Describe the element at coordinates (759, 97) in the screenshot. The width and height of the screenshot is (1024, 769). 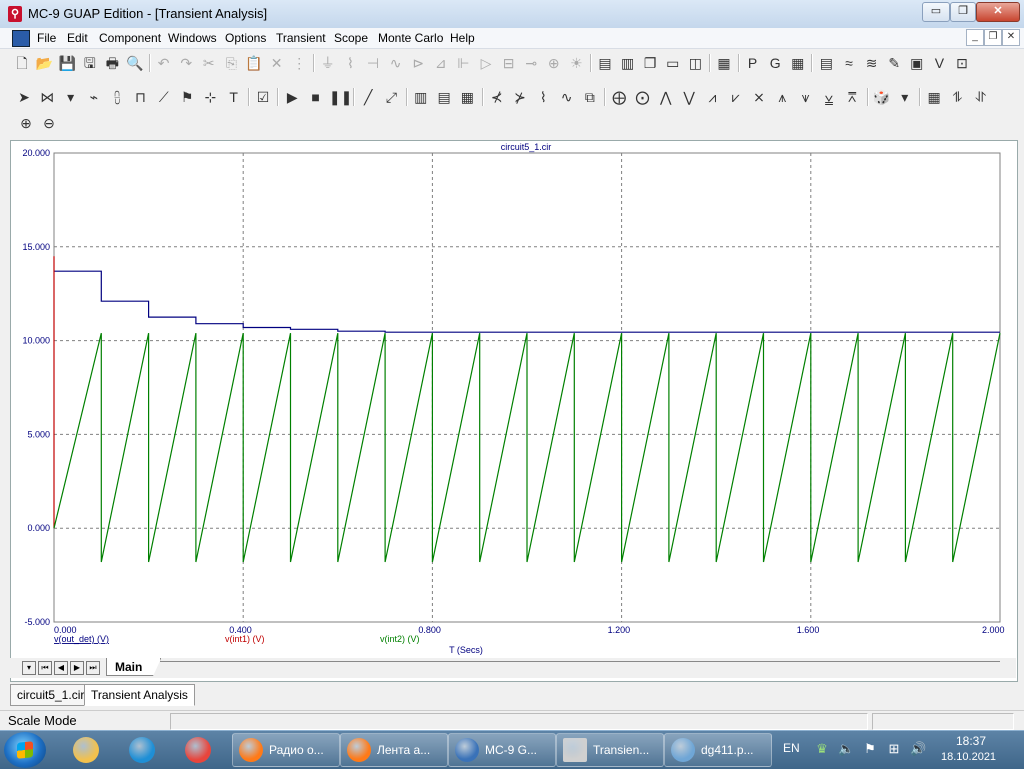
I see `inflection-icon: ⨯` at that location.